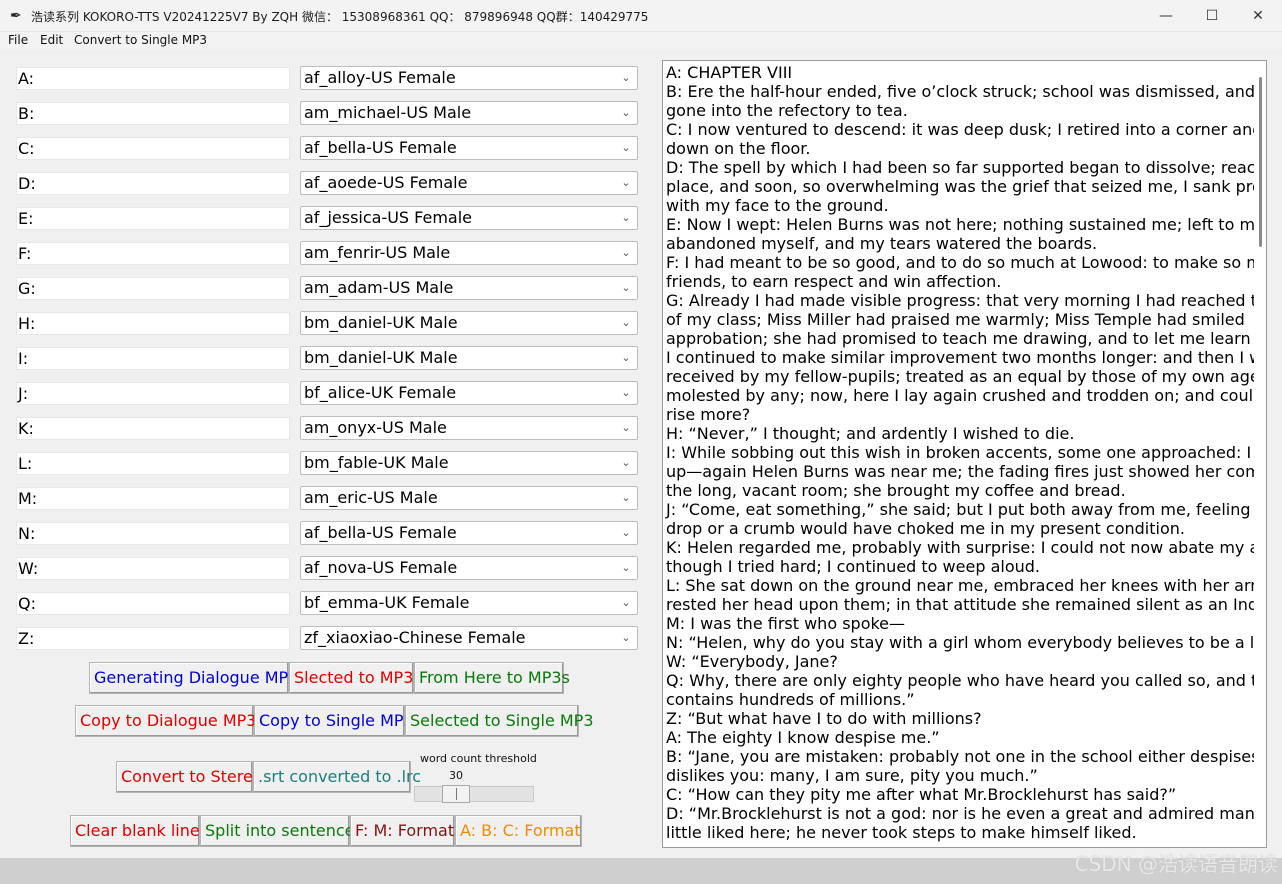 Image resolution: width=1282 pixels, height=884 pixels. What do you see at coordinates (153, 428) in the screenshot?
I see `speaker-label-field: K:` at bounding box center [153, 428].